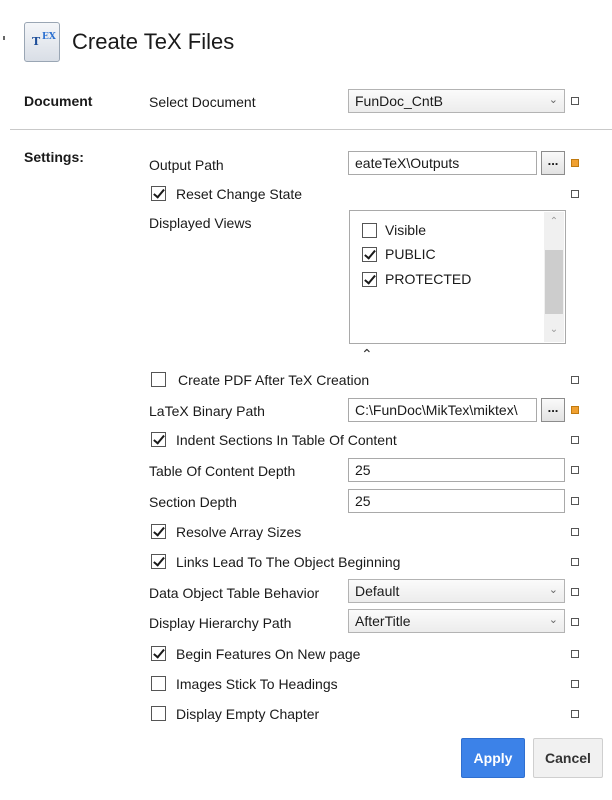  Describe the element at coordinates (575, 714) in the screenshot. I see `display-empty-chapter-marker` at that location.